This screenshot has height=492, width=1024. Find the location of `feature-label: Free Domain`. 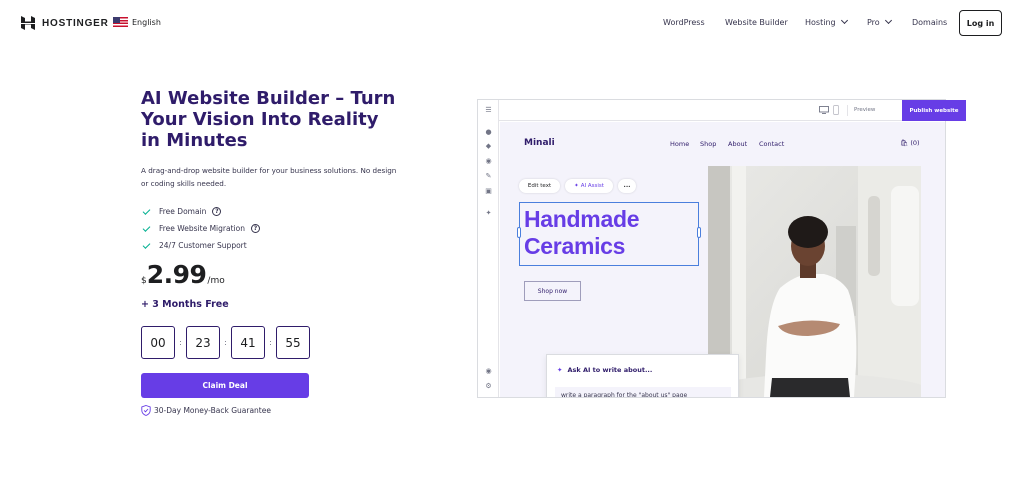

feature-label: Free Domain is located at coordinates (183, 211).